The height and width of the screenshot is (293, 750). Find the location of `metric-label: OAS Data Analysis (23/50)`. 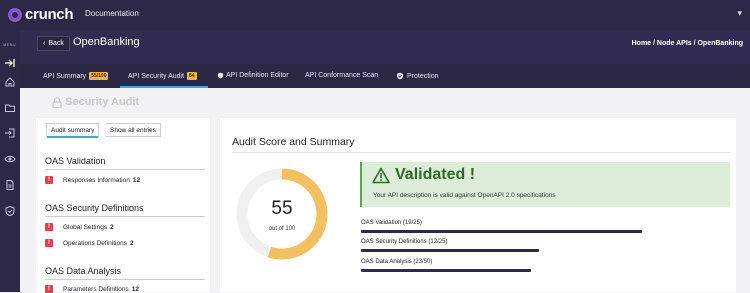

metric-label: OAS Data Analysis (23/50) is located at coordinates (397, 262).